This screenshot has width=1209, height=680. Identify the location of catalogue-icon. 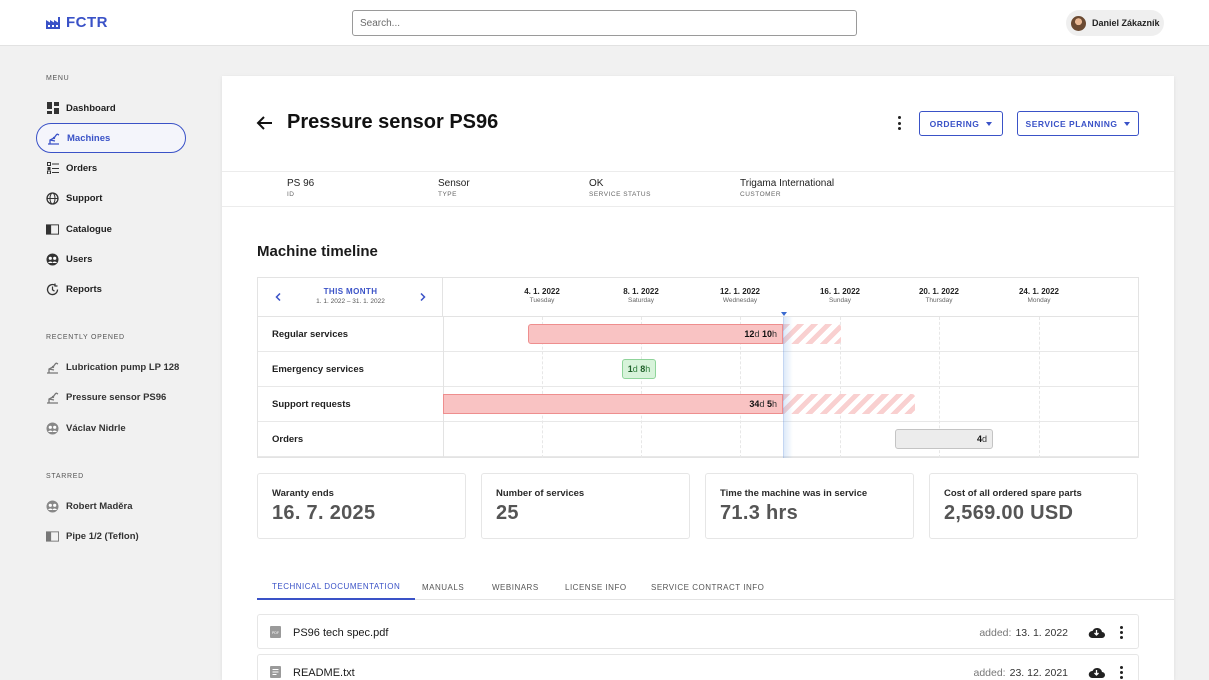
(52, 229).